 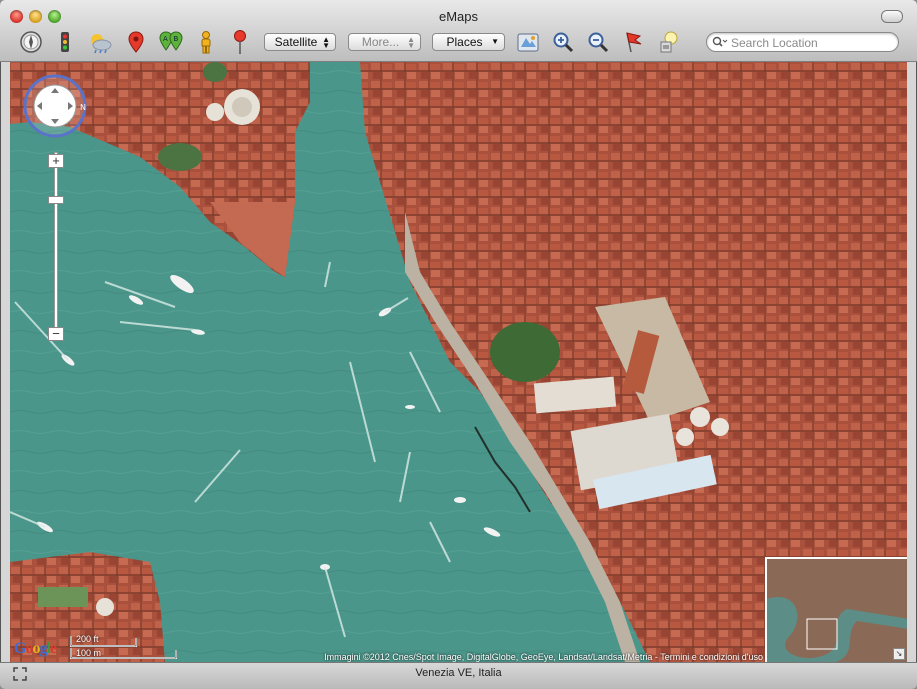 I want to click on status-bar: Venezia VE, Italia, so click(x=458, y=675).